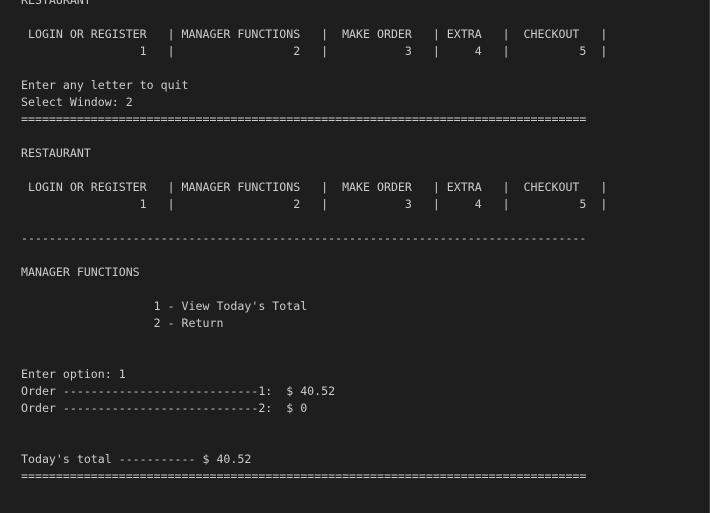 The image size is (710, 513). Describe the element at coordinates (77, 102) in the screenshot. I see `terminal-line: Select Window: 2` at that location.